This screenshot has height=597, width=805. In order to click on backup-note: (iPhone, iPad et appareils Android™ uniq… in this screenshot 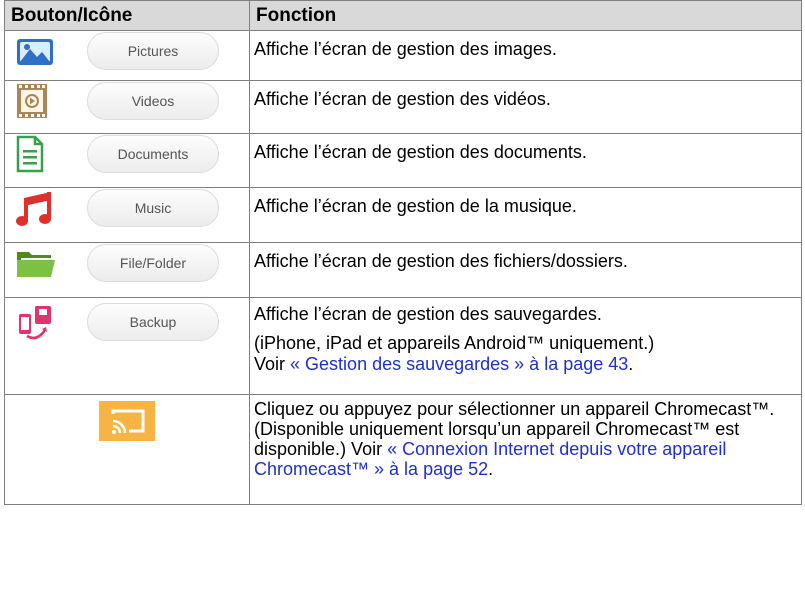, I will do `click(454, 343)`.